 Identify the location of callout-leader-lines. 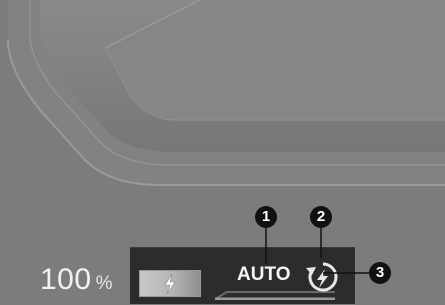
(317, 251).